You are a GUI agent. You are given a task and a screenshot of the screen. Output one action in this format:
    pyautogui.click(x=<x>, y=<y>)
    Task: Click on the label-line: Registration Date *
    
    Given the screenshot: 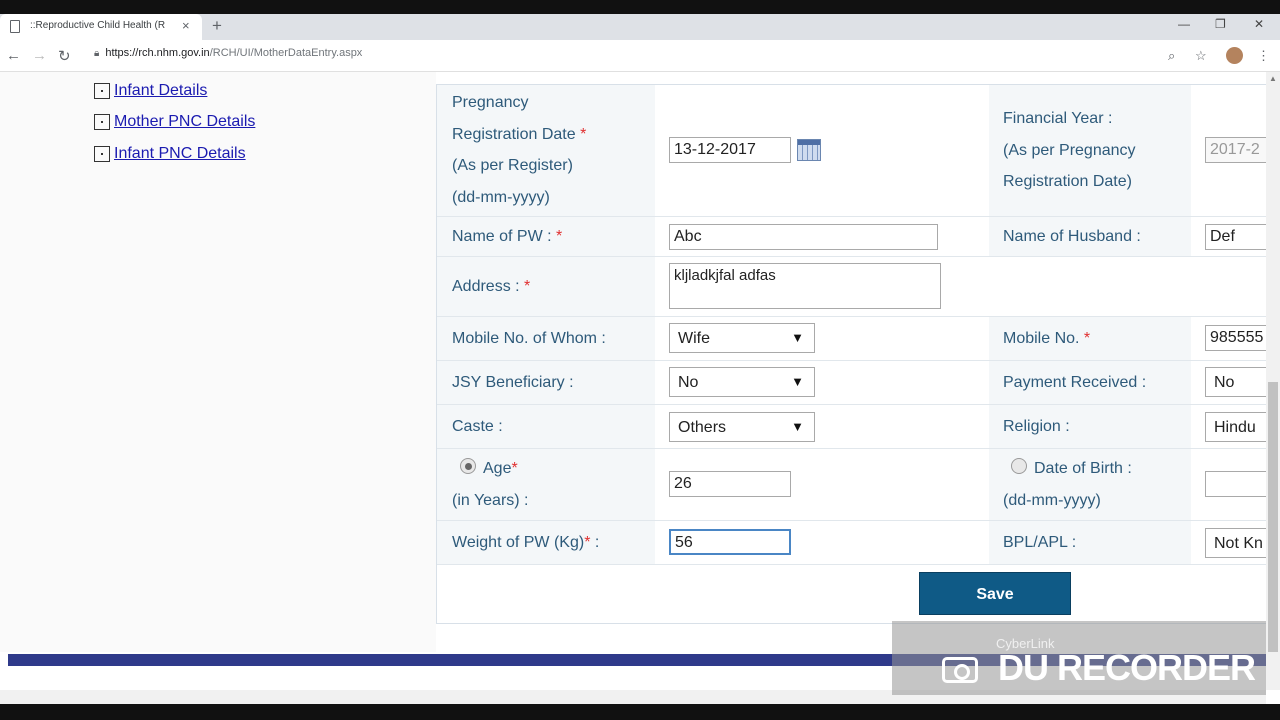 What is the action you would take?
    pyautogui.click(x=519, y=135)
    